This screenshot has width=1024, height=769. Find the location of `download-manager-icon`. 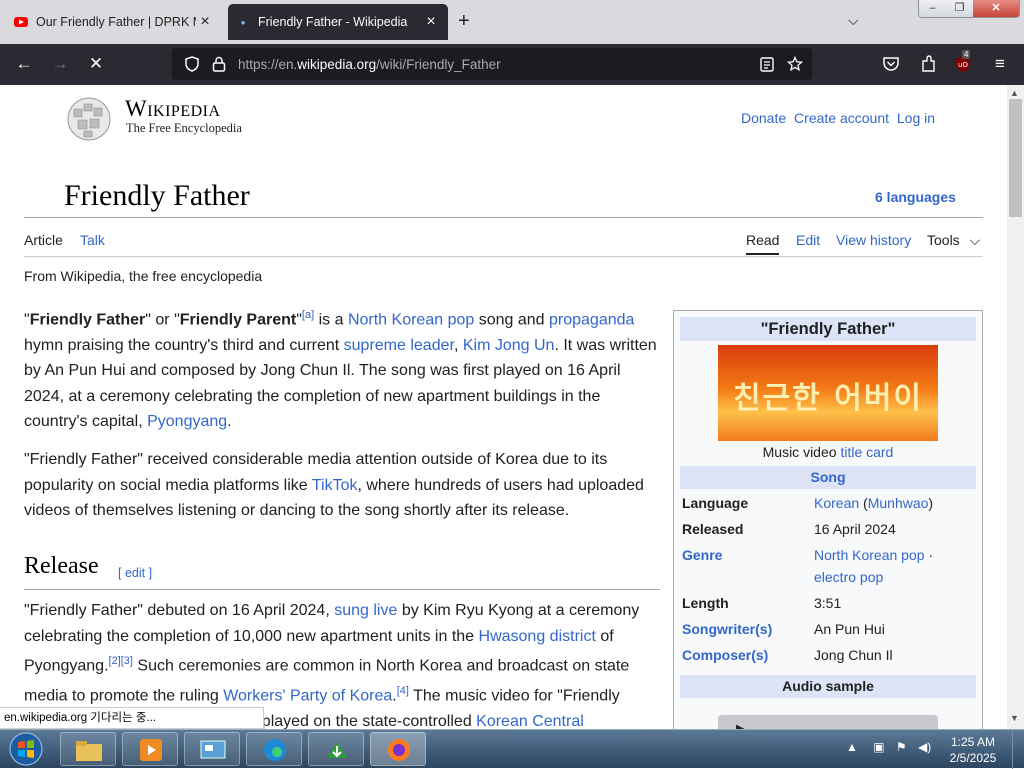

download-manager-icon is located at coordinates (337, 750).